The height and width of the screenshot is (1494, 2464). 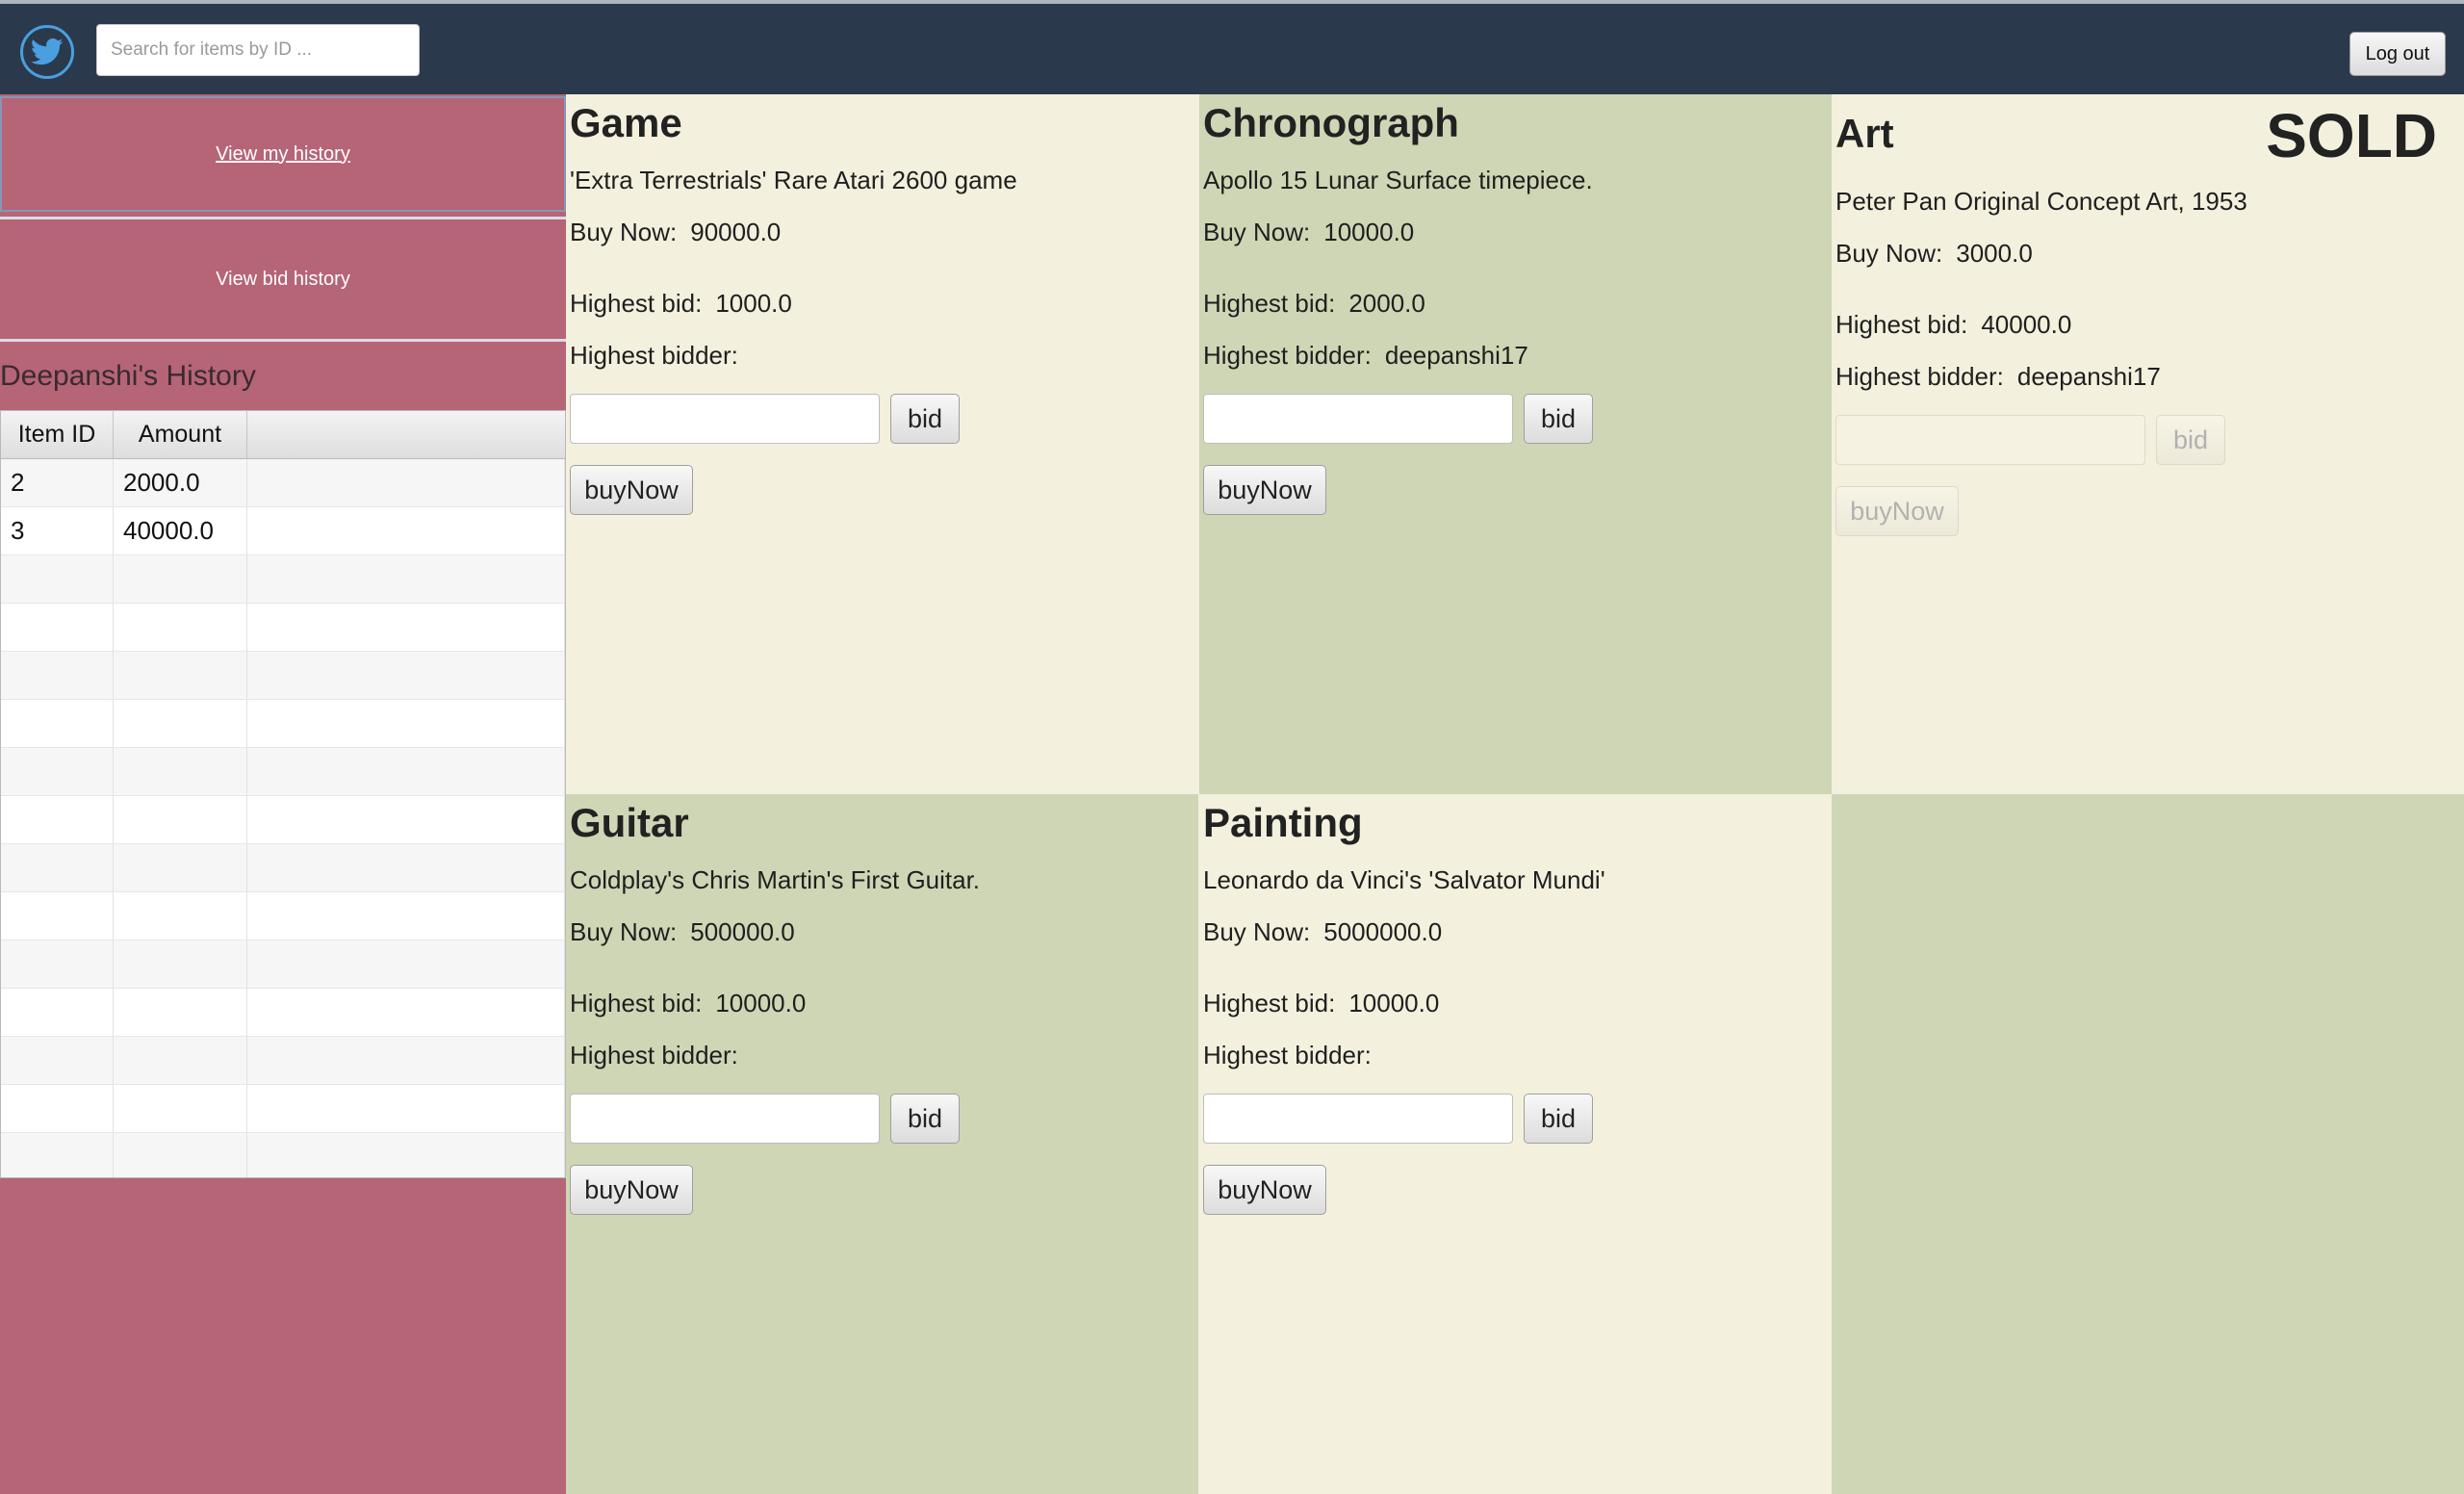 I want to click on item-title: Painting, so click(x=1283, y=823).